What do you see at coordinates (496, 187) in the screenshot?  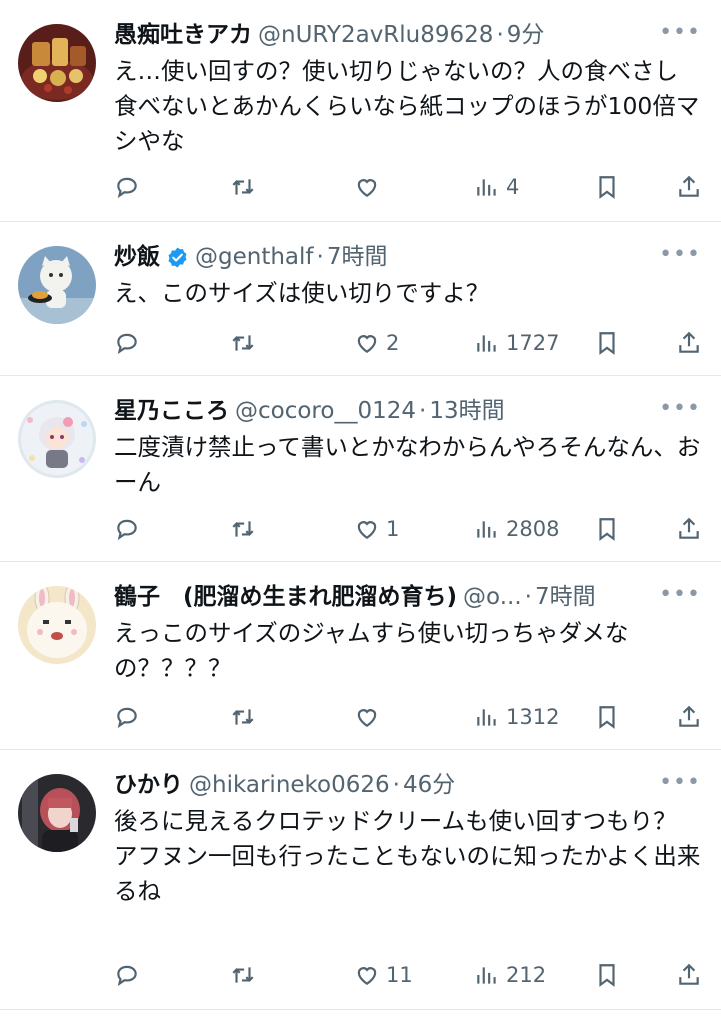 I see `views-button: 4` at bounding box center [496, 187].